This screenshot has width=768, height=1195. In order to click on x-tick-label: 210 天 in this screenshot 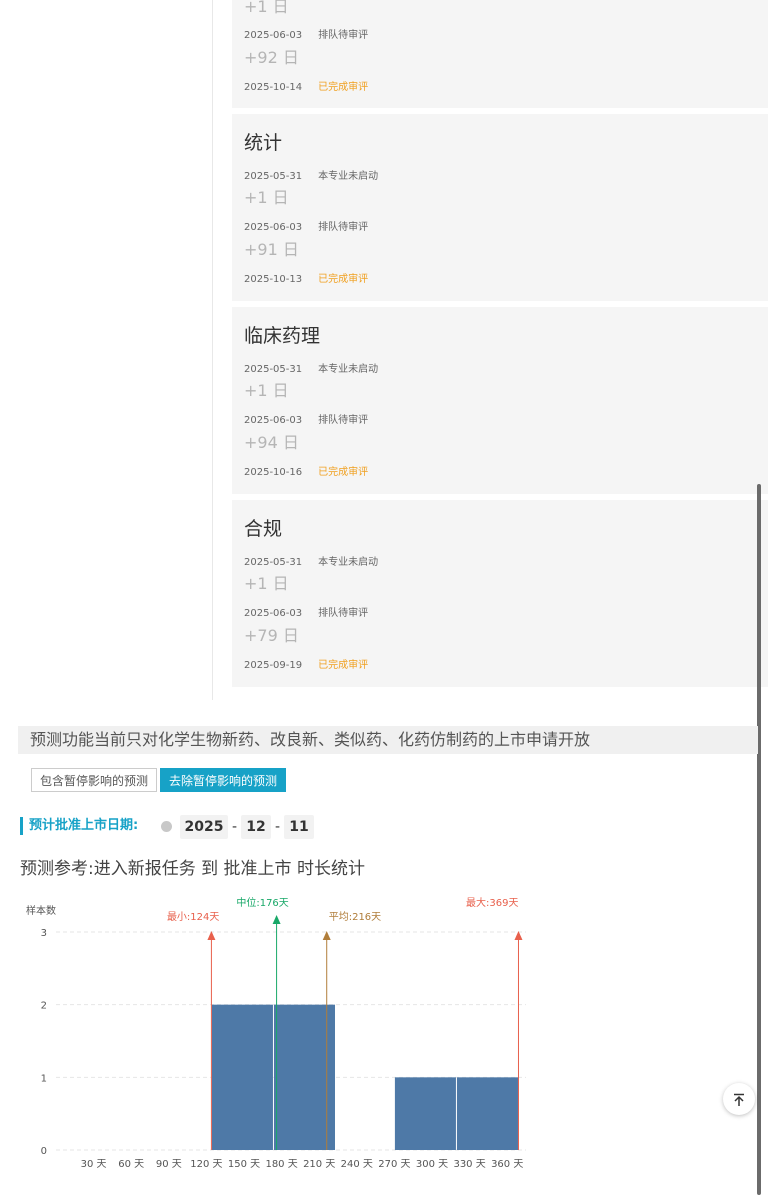, I will do `click(319, 1164)`.